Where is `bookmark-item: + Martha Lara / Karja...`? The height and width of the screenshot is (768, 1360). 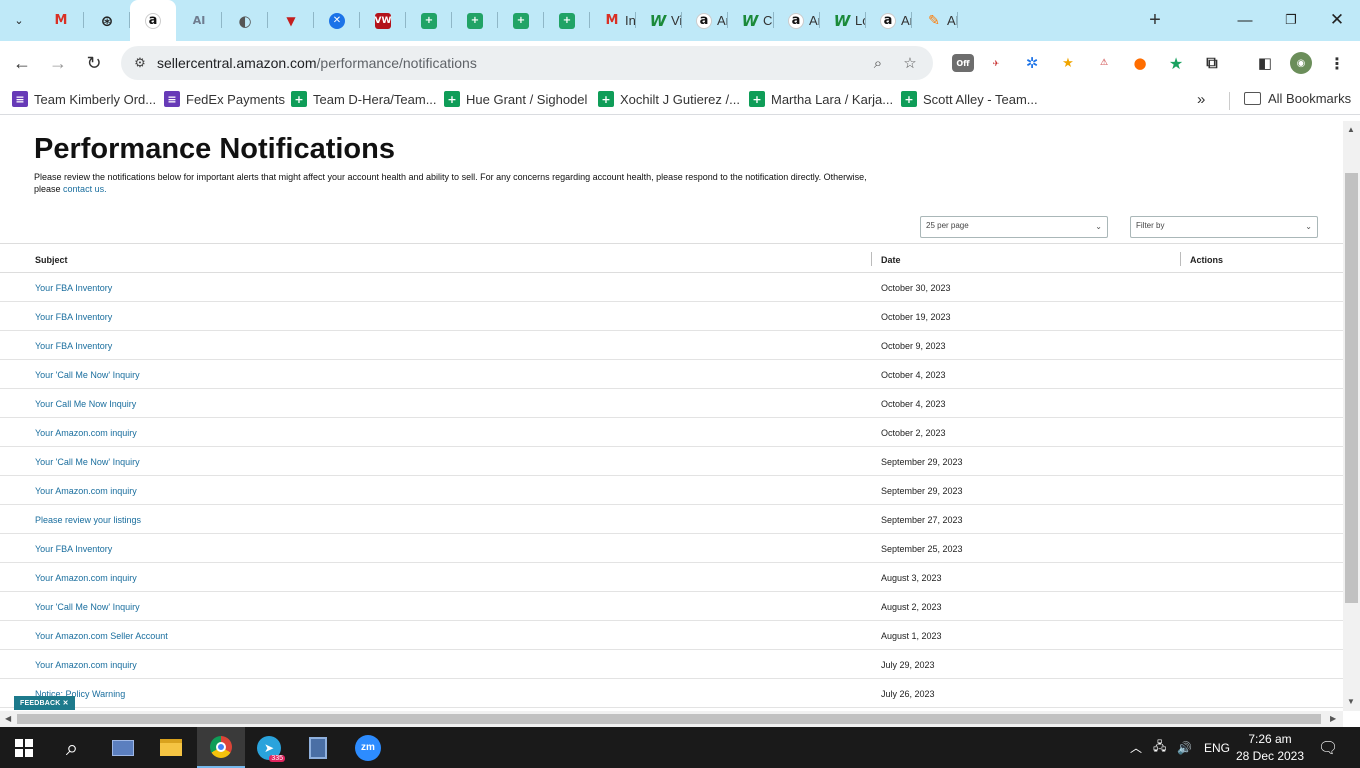 bookmark-item: + Martha Lara / Karja... is located at coordinates (821, 99).